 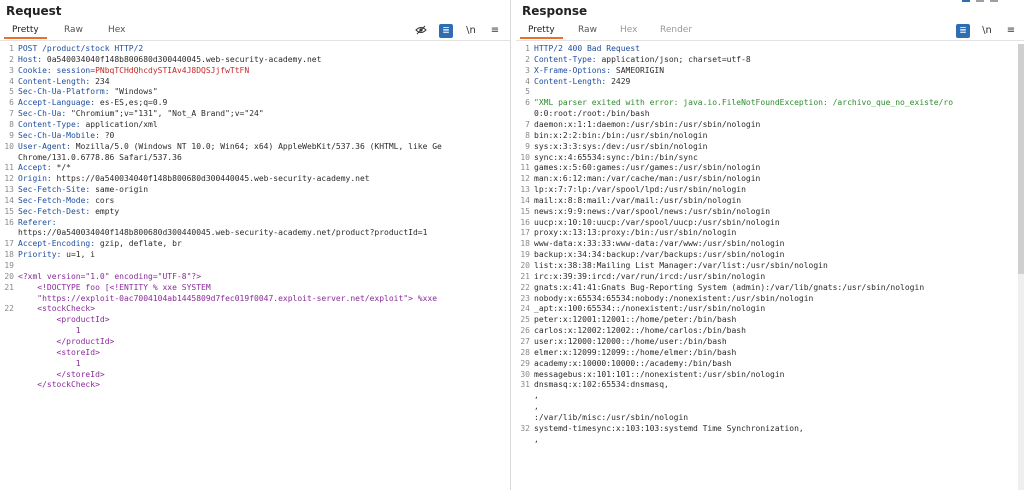 I want to click on header-name: Sec-Fetch-Site:, so click(x=57, y=190).